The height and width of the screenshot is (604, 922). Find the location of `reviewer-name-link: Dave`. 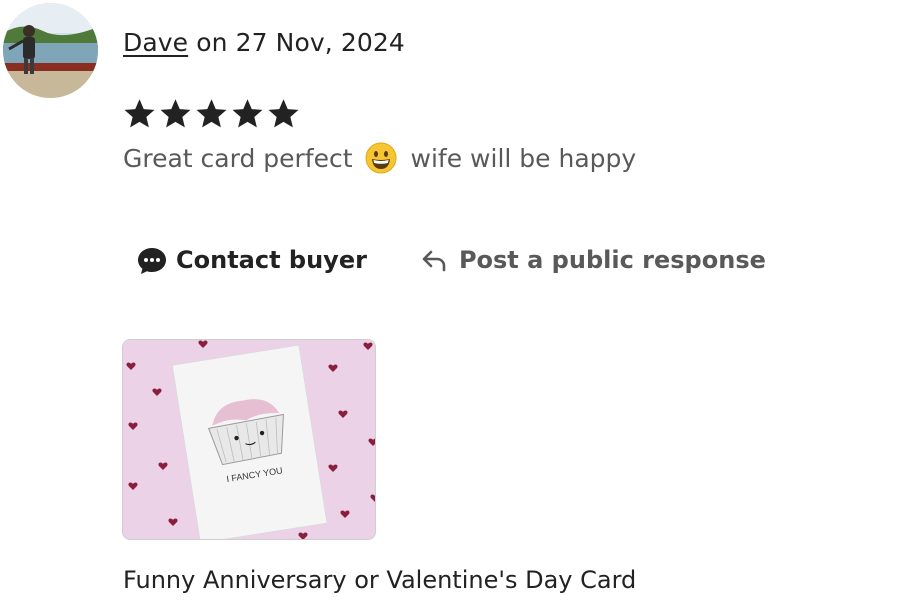

reviewer-name-link: Dave is located at coordinates (155, 42).